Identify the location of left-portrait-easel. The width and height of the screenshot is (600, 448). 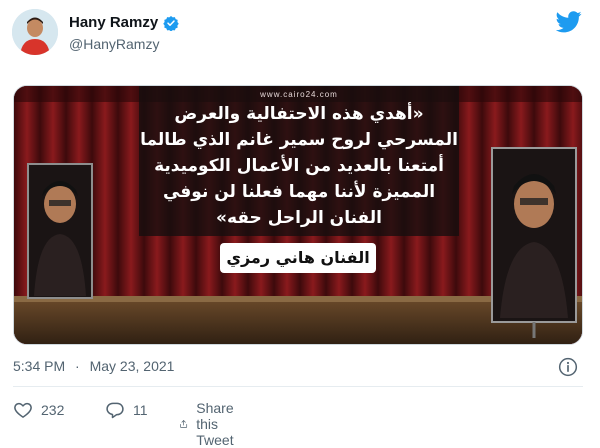
(60, 231).